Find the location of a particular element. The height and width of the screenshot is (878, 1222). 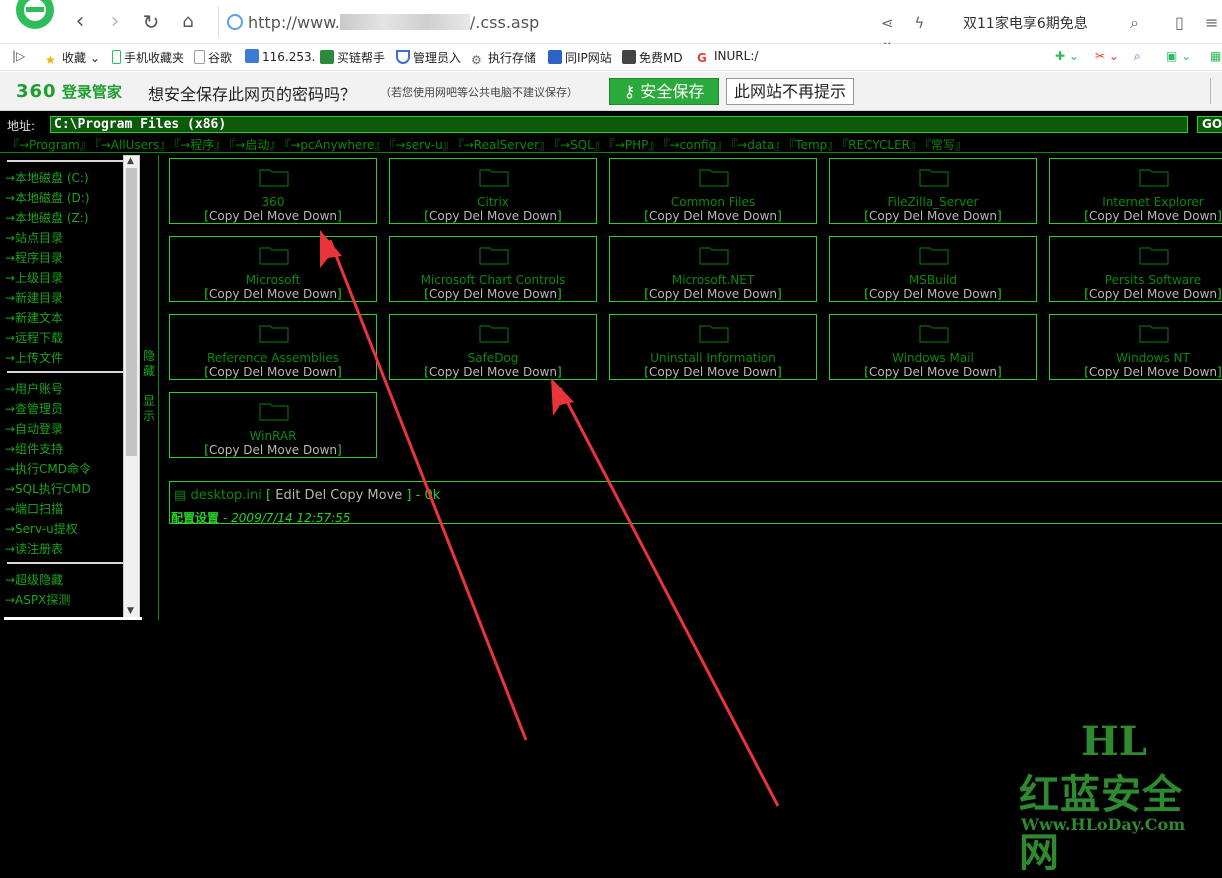

quick-link: 『→Program』 is located at coordinates (49, 145).